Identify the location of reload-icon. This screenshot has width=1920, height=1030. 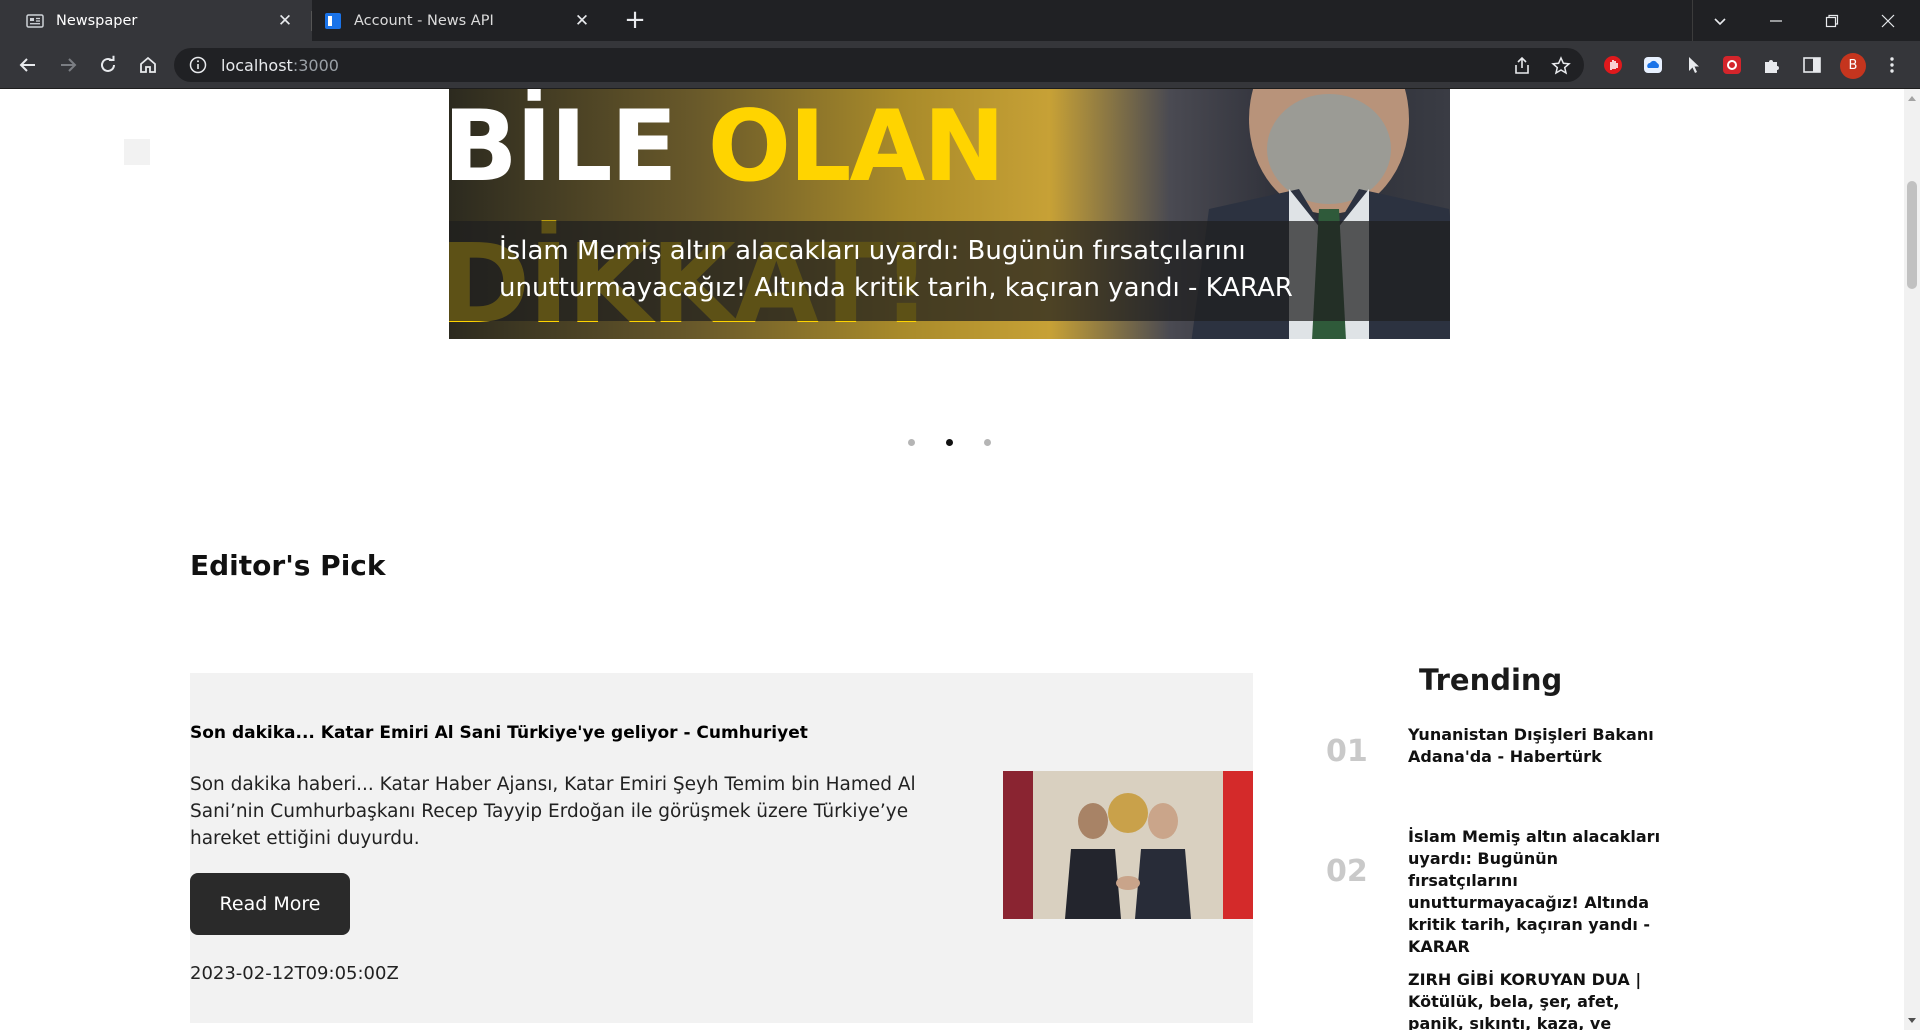
(108, 63).